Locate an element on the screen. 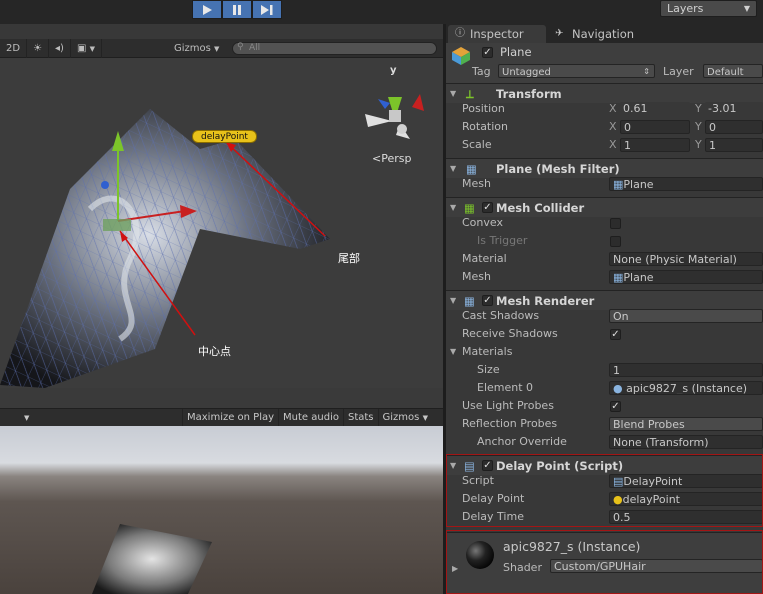 This screenshot has height=594, width=763. game-canvas is located at coordinates (152, 559).